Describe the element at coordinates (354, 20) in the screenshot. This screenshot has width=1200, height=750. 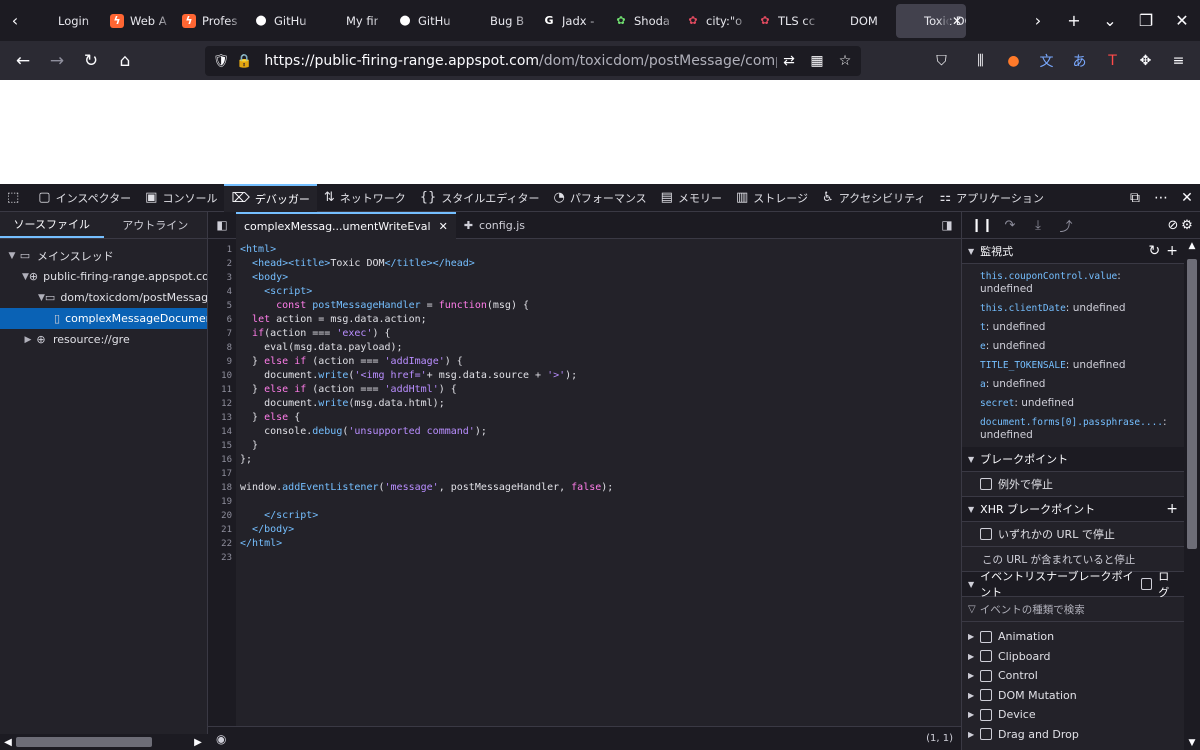
I see `browser-tab: My fir` at that location.